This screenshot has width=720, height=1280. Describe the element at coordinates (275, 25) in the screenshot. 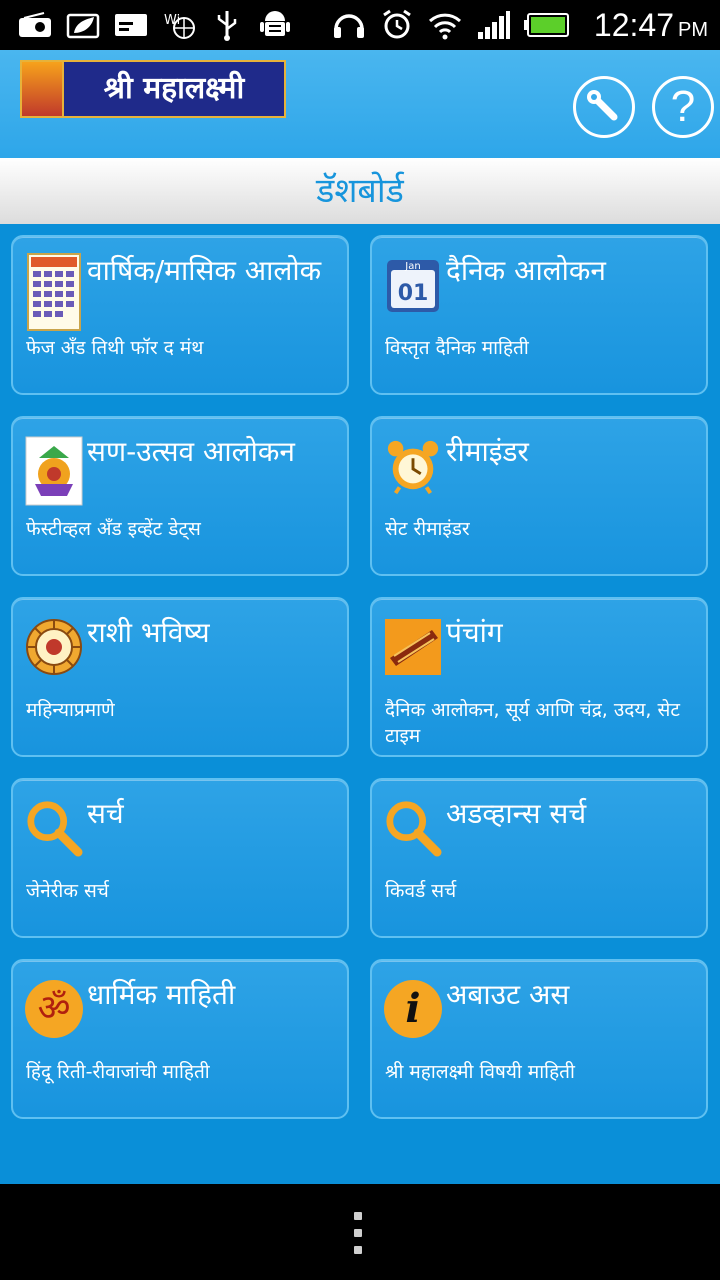

I see `android-debug-icon` at that location.